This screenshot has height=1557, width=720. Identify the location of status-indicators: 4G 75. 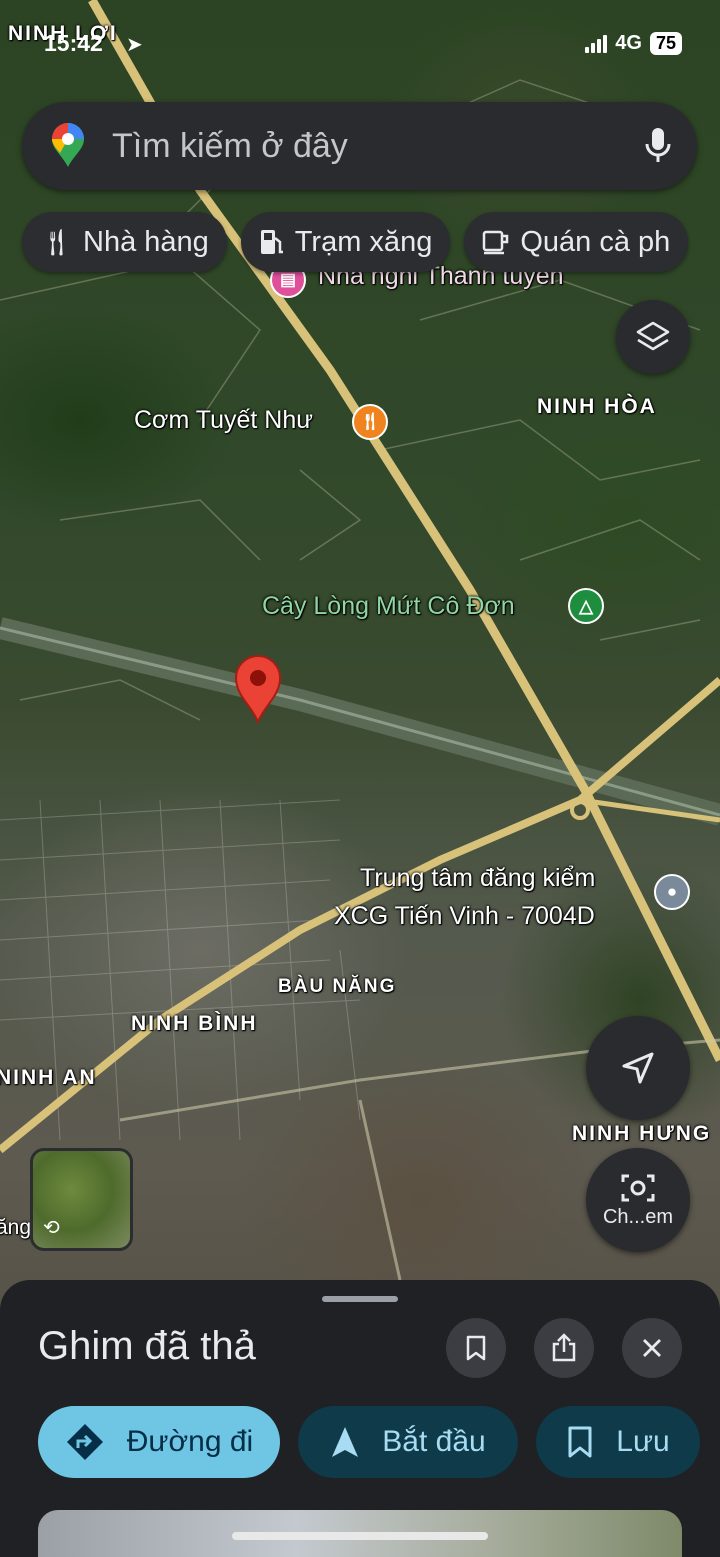
(633, 43).